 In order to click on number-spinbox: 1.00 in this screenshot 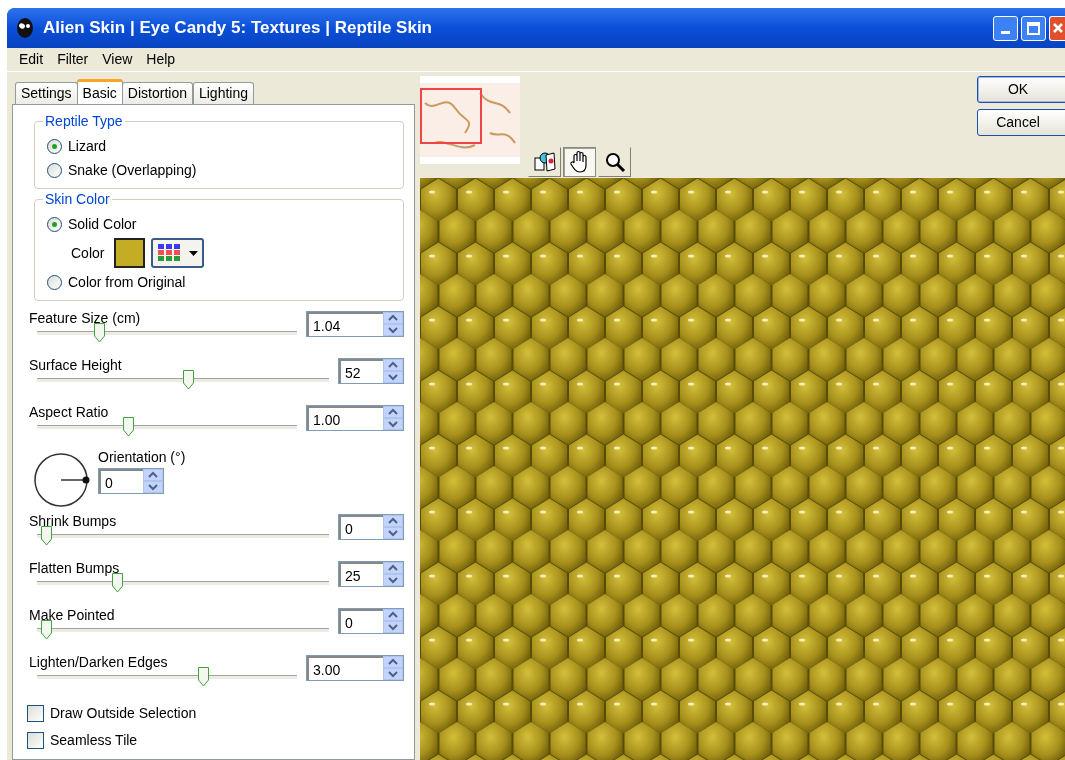, I will do `click(355, 418)`.